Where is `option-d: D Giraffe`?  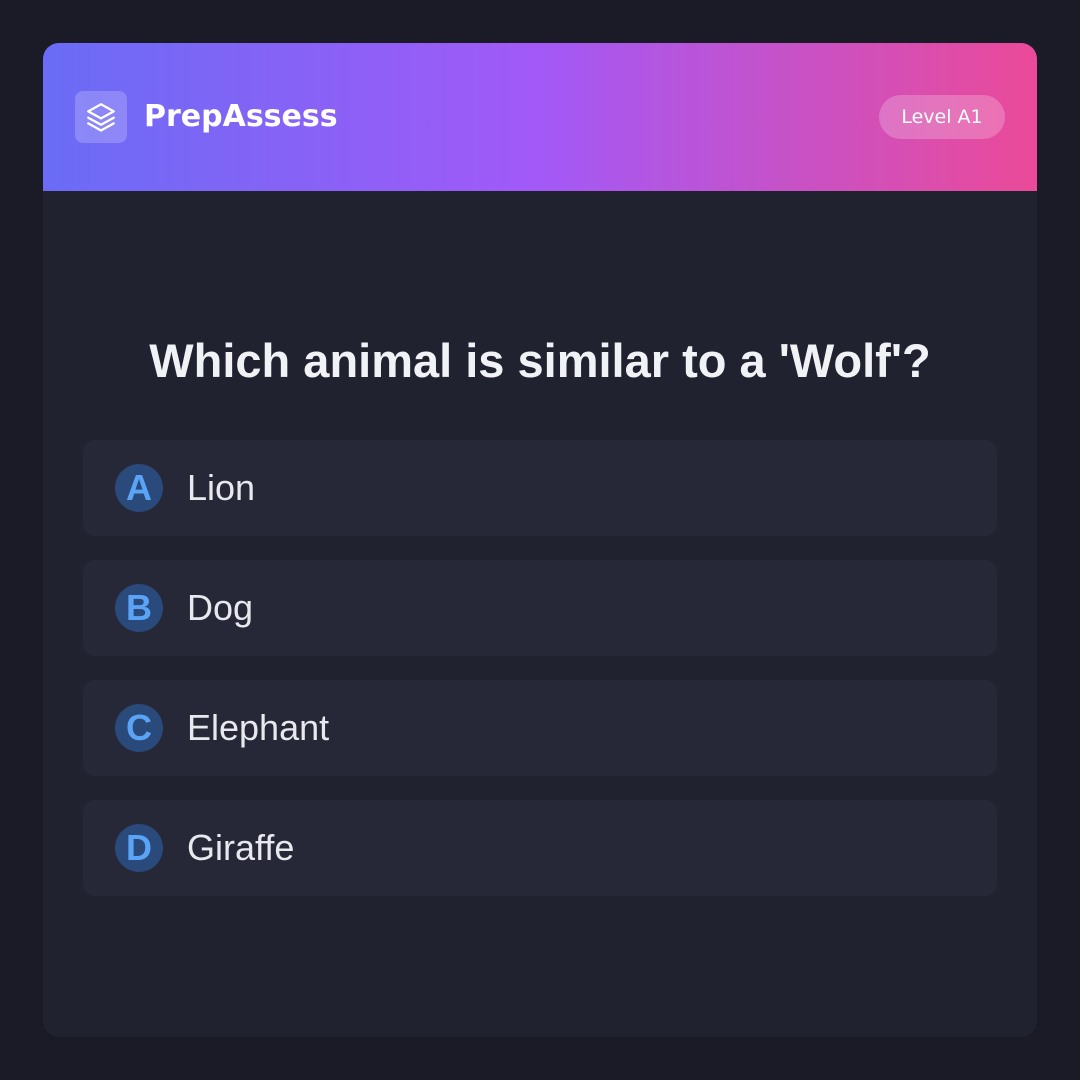
option-d: D Giraffe is located at coordinates (540, 848).